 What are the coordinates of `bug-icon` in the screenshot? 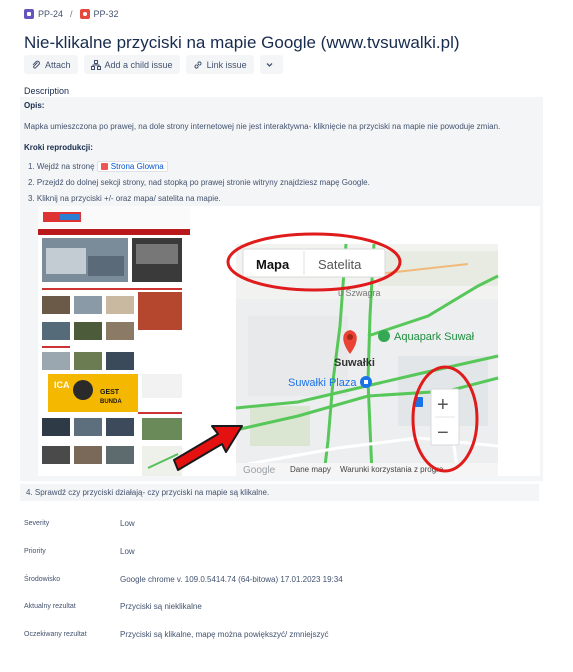 It's located at (84, 14).